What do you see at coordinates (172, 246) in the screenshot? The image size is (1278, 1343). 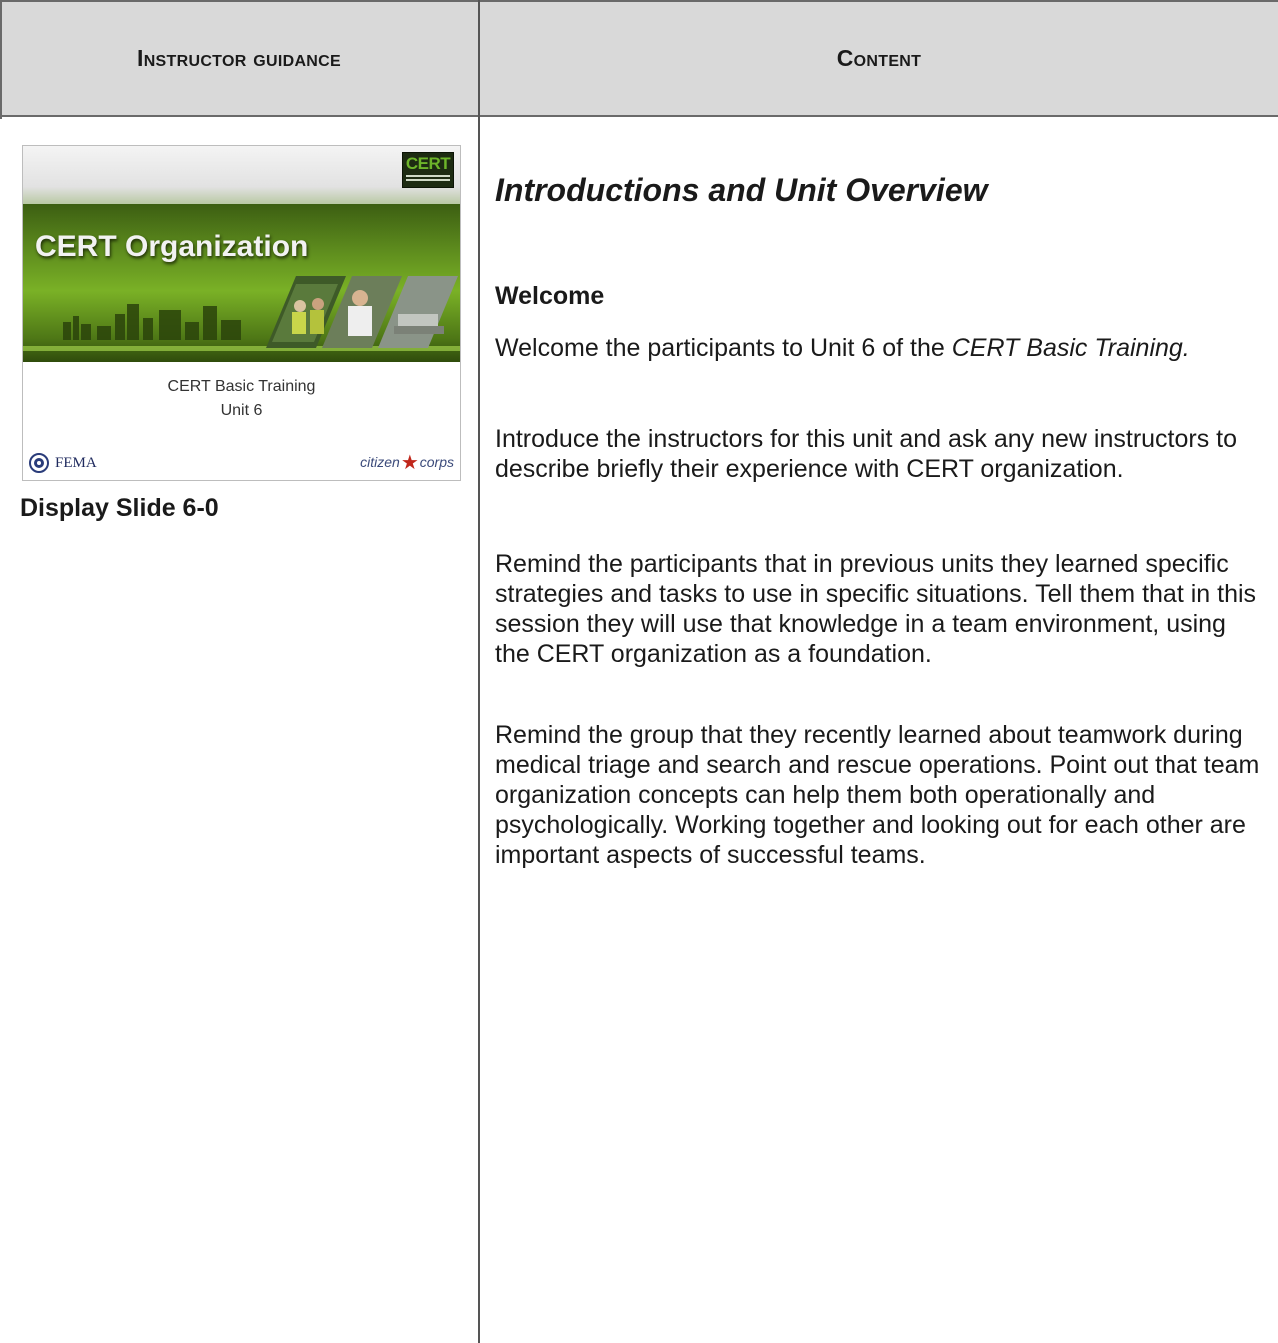 I see `slide-title: CERT Organization` at bounding box center [172, 246].